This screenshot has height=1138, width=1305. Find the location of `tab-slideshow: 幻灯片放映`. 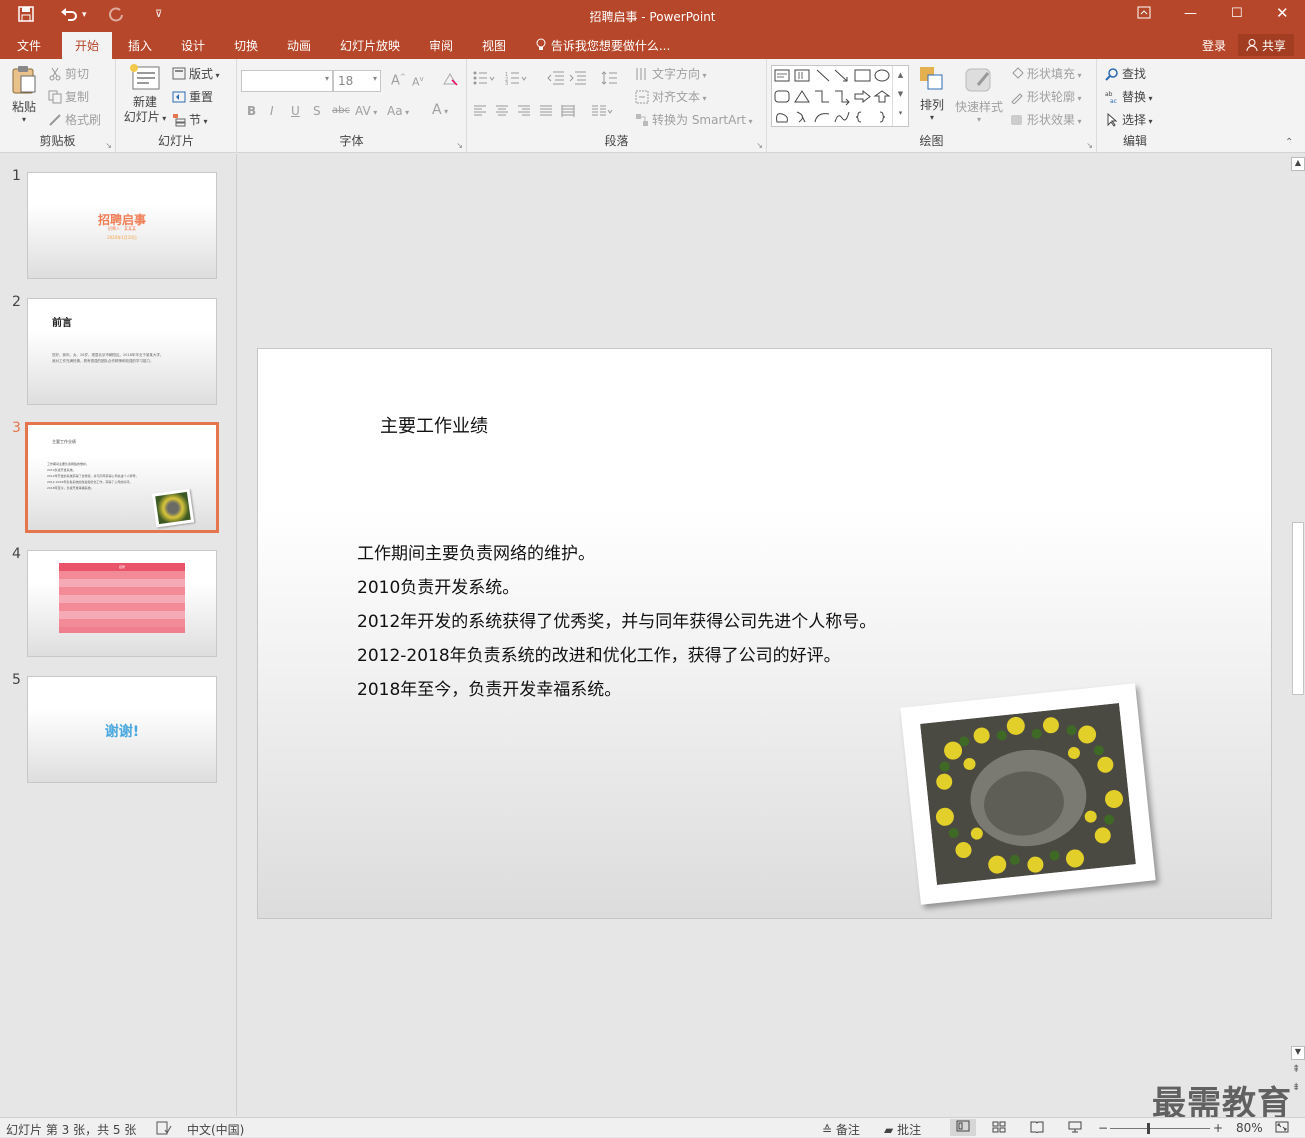

tab-slideshow: 幻灯片放映 is located at coordinates (370, 45).